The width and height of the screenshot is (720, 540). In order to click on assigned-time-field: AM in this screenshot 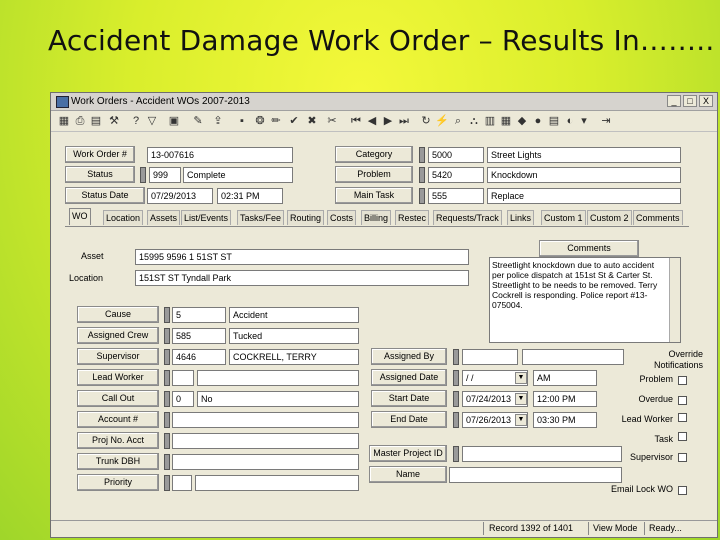, I will do `click(565, 378)`.